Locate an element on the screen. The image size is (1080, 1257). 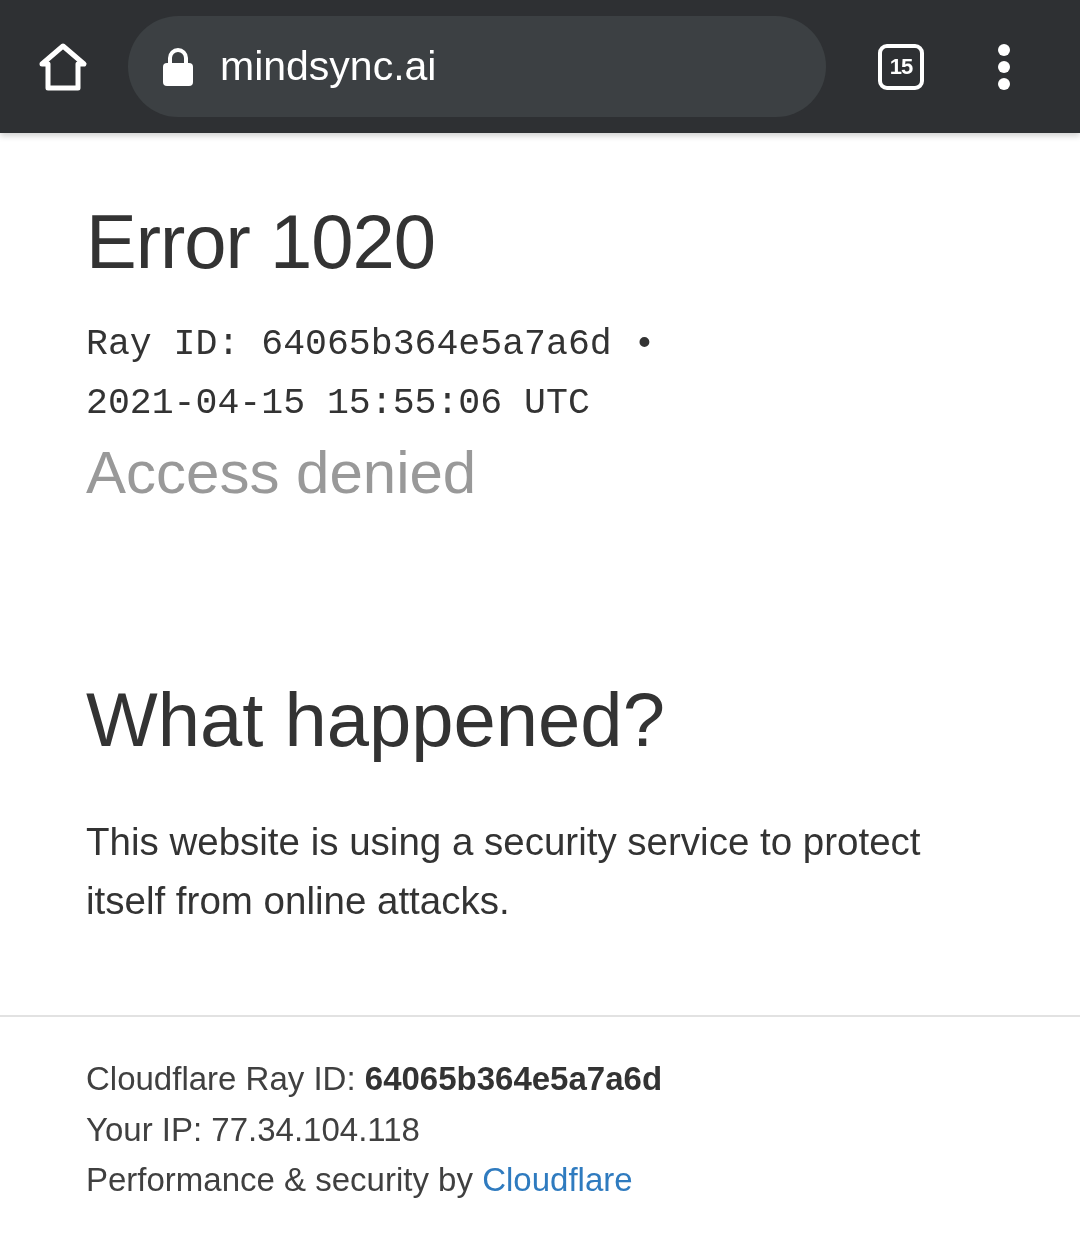
ray-id-text: Ray ID: 64065b364e5a7a6d • 2021-04-15 15:55:06 UTC is located at coordinates (371, 374).